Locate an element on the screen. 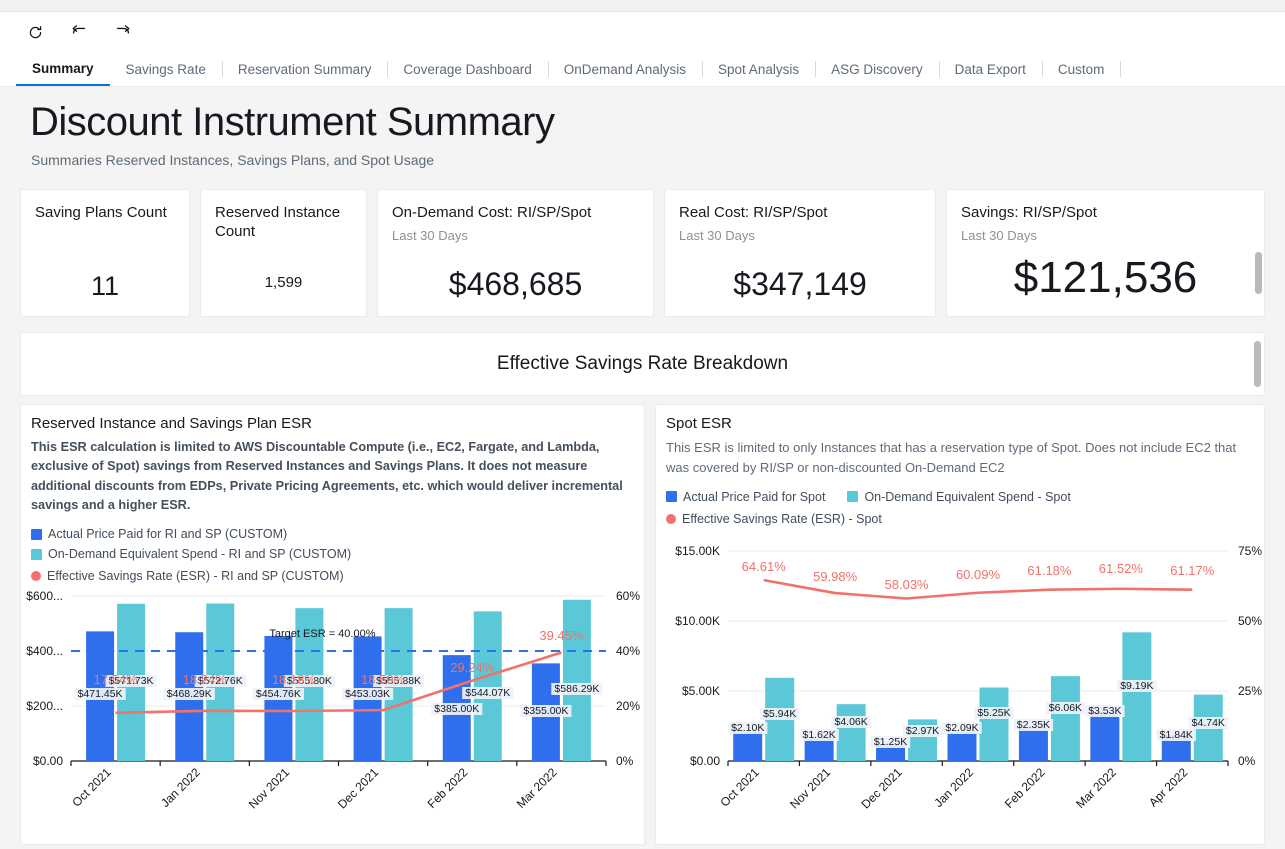 This screenshot has width=1285, height=849. bar-value-label: $5.25K is located at coordinates (993, 713).